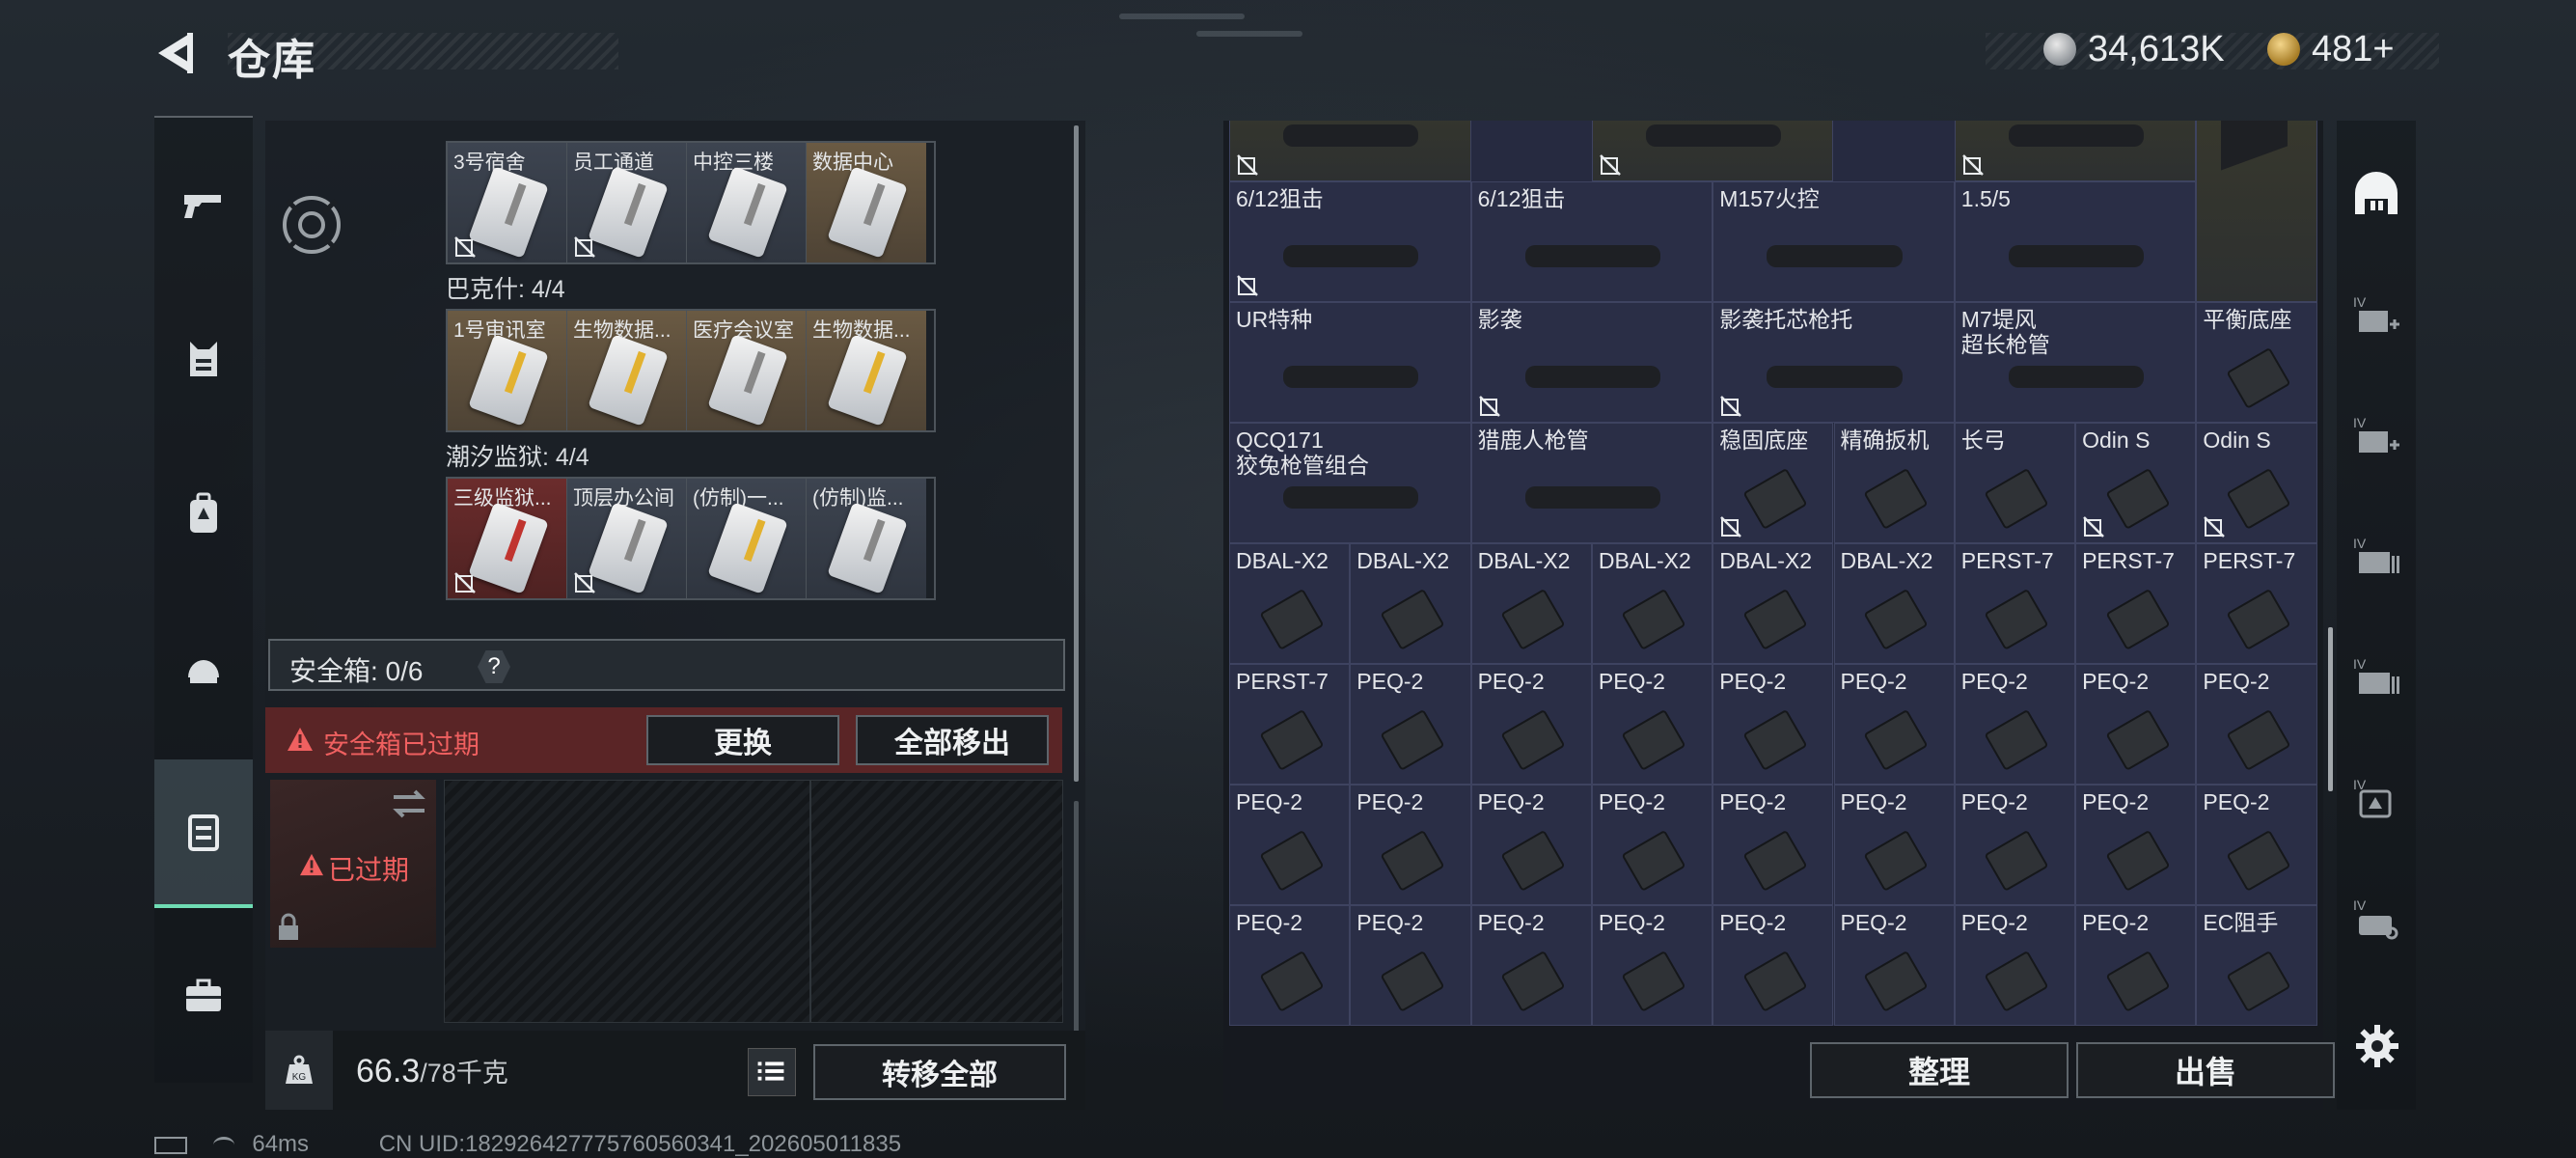 Image resolution: width=2576 pixels, height=1158 pixels. I want to click on nav-helmet, so click(204, 667).